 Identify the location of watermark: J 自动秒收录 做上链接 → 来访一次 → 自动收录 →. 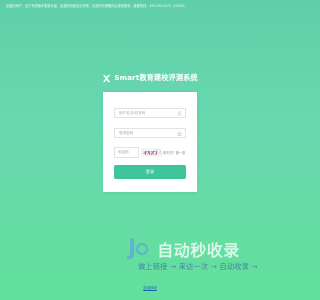
(203, 258).